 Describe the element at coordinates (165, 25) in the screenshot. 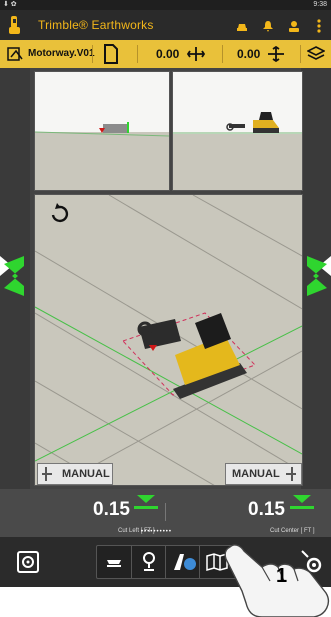

I see `app-bar: Trimble® Earthworks` at that location.